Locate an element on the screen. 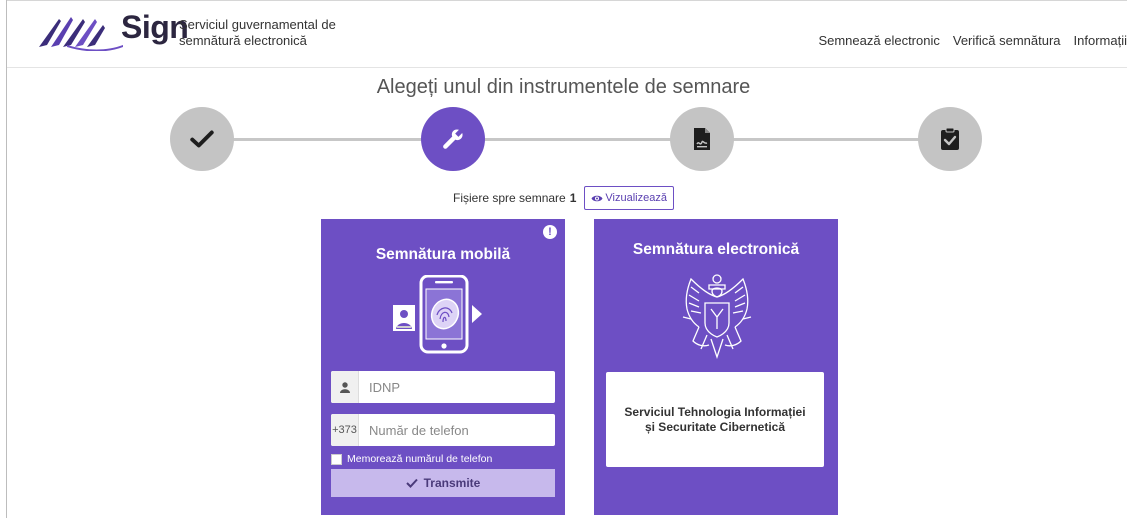  submit-button: Transmite is located at coordinates (443, 483).